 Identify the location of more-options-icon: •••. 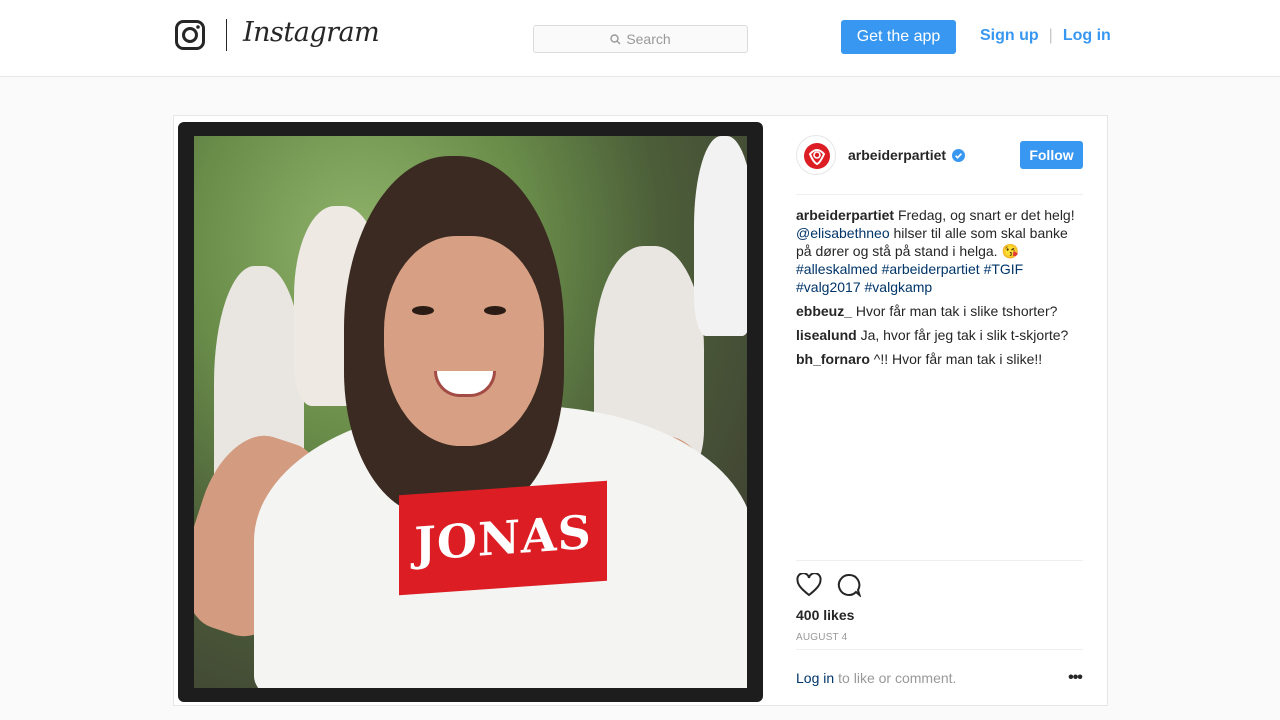
(1075, 677).